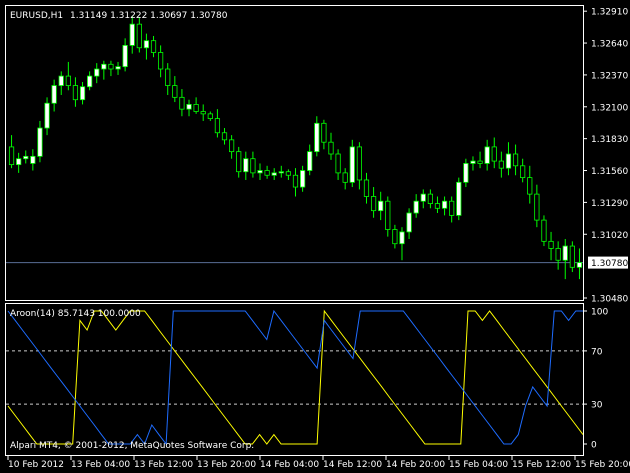 The height and width of the screenshot is (473, 630). I want to click on symbol-label: EURUSD,H1, so click(36, 16).